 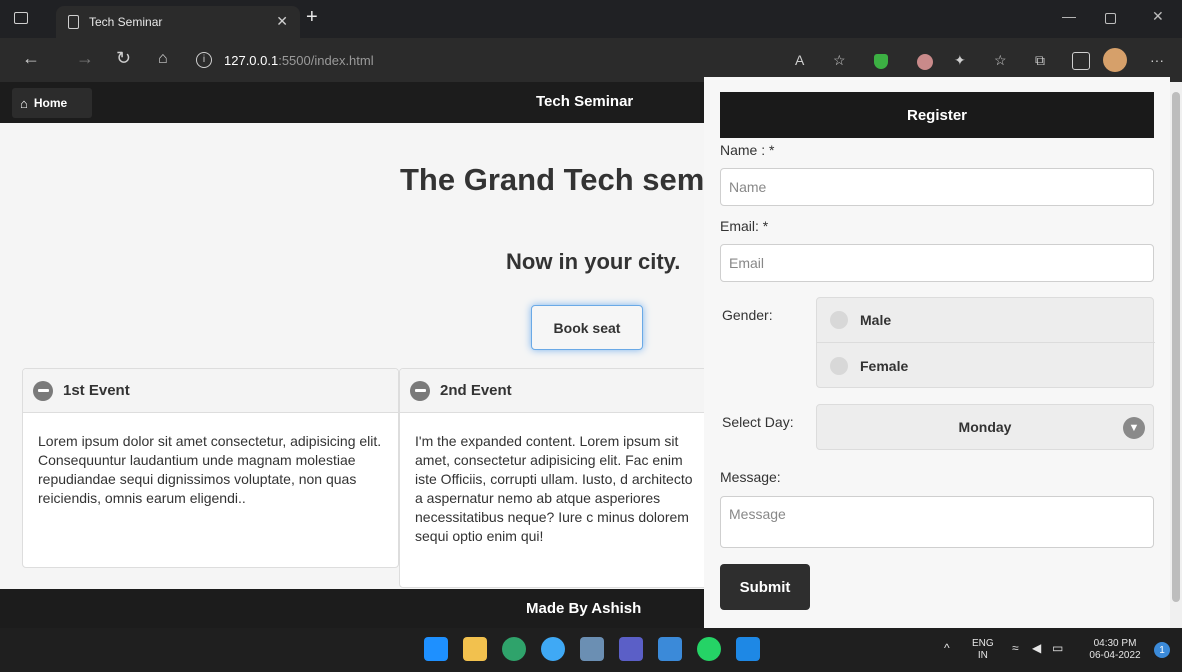 What do you see at coordinates (126, 22) in the screenshot?
I see `tab-title: Tech Seminar` at bounding box center [126, 22].